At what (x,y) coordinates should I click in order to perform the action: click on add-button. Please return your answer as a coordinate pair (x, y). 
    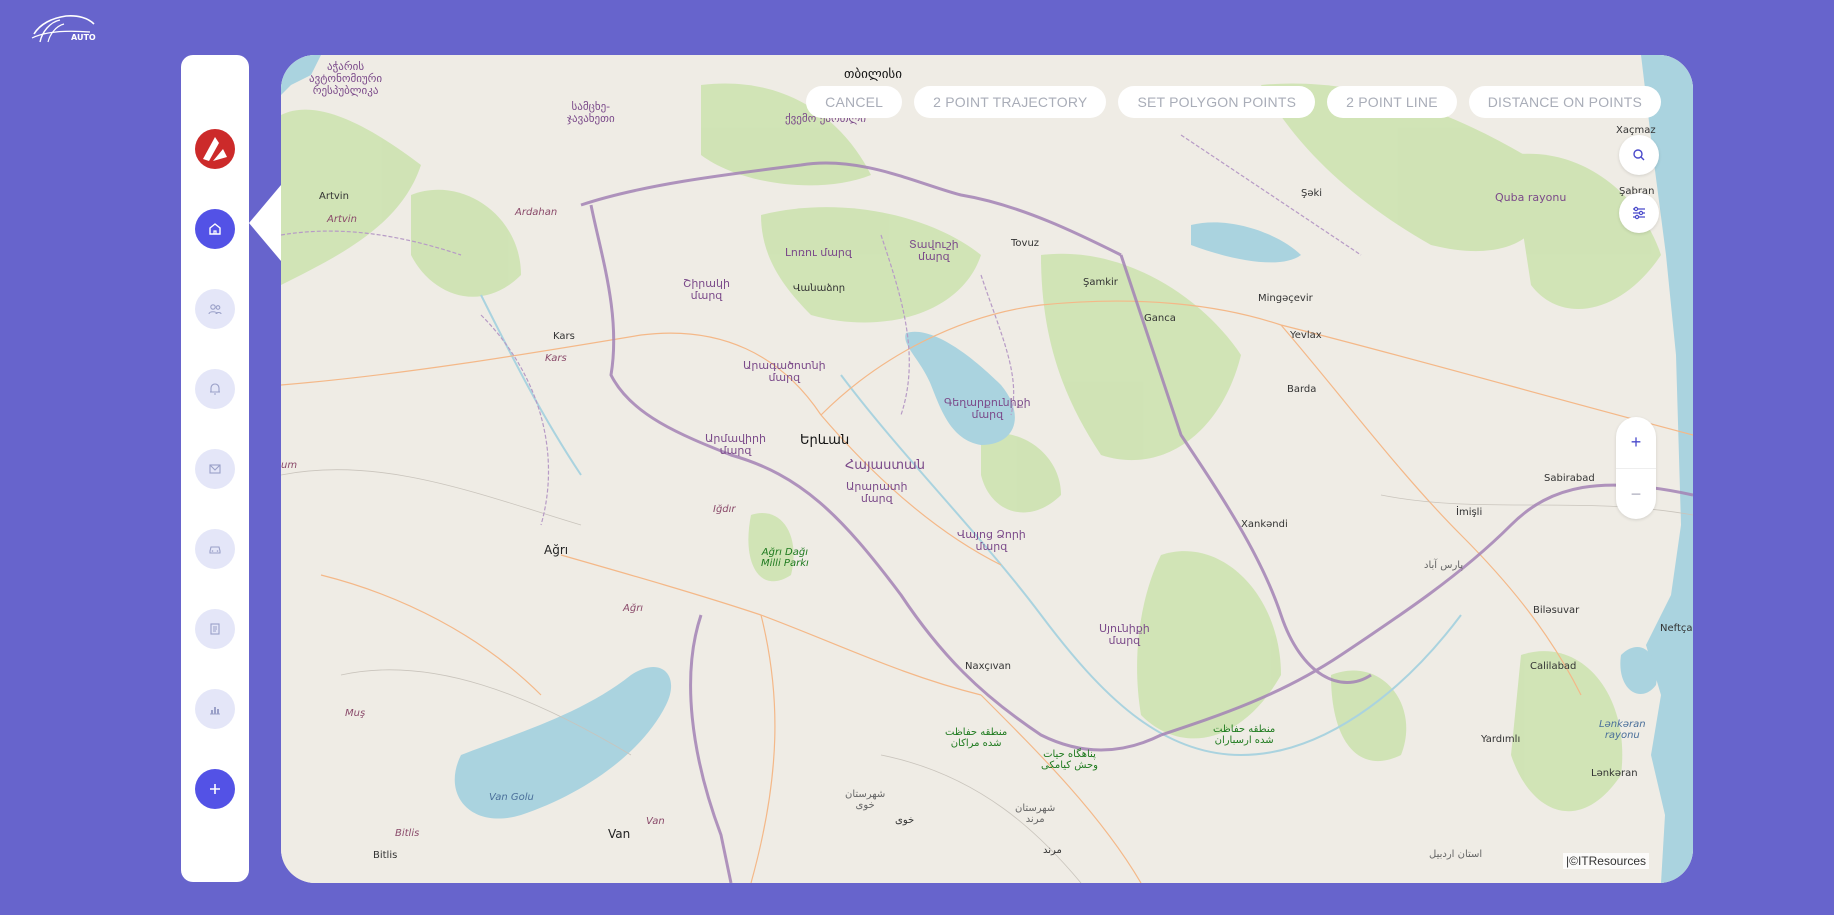
    Looking at the image, I should click on (215, 789).